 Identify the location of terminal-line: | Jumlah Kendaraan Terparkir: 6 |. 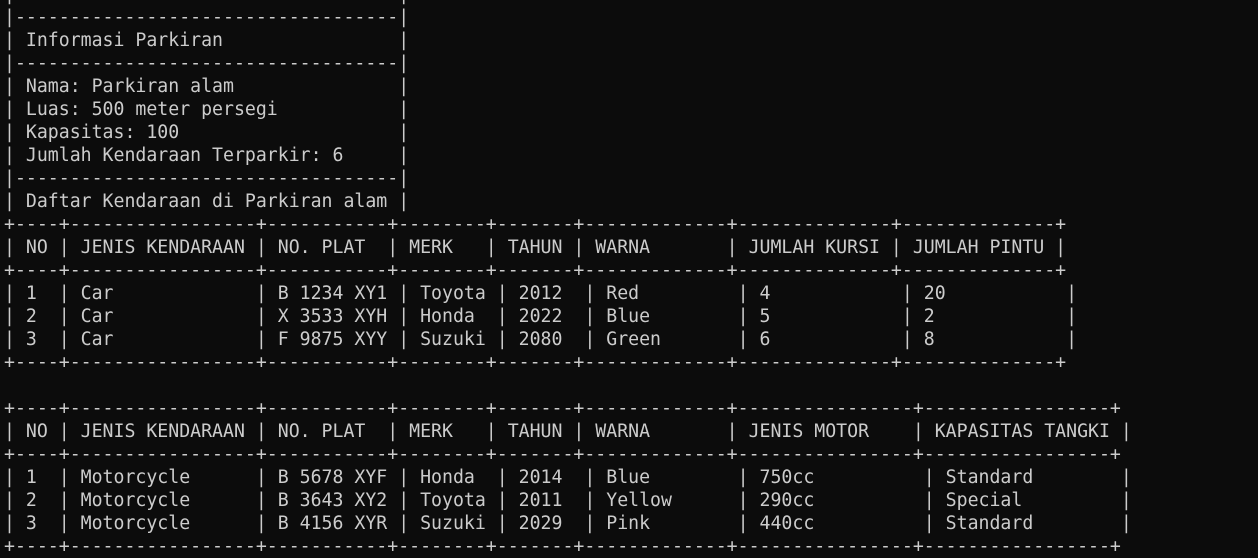
(207, 155).